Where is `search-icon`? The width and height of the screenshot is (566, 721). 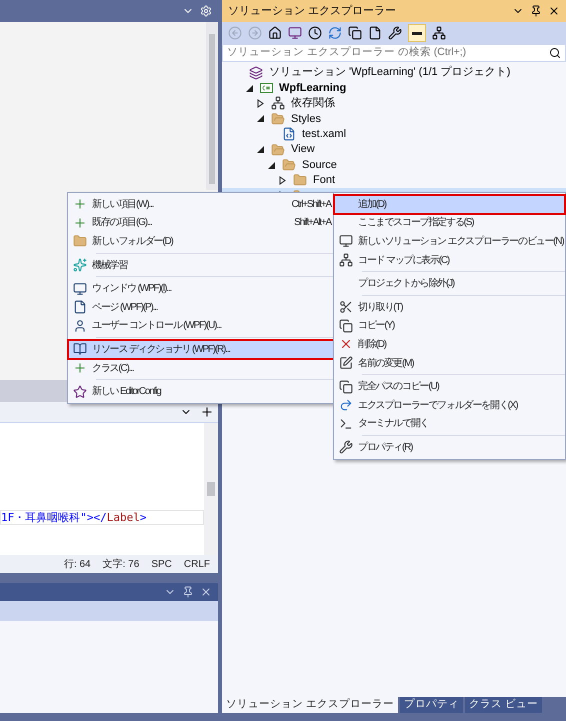 search-icon is located at coordinates (555, 53).